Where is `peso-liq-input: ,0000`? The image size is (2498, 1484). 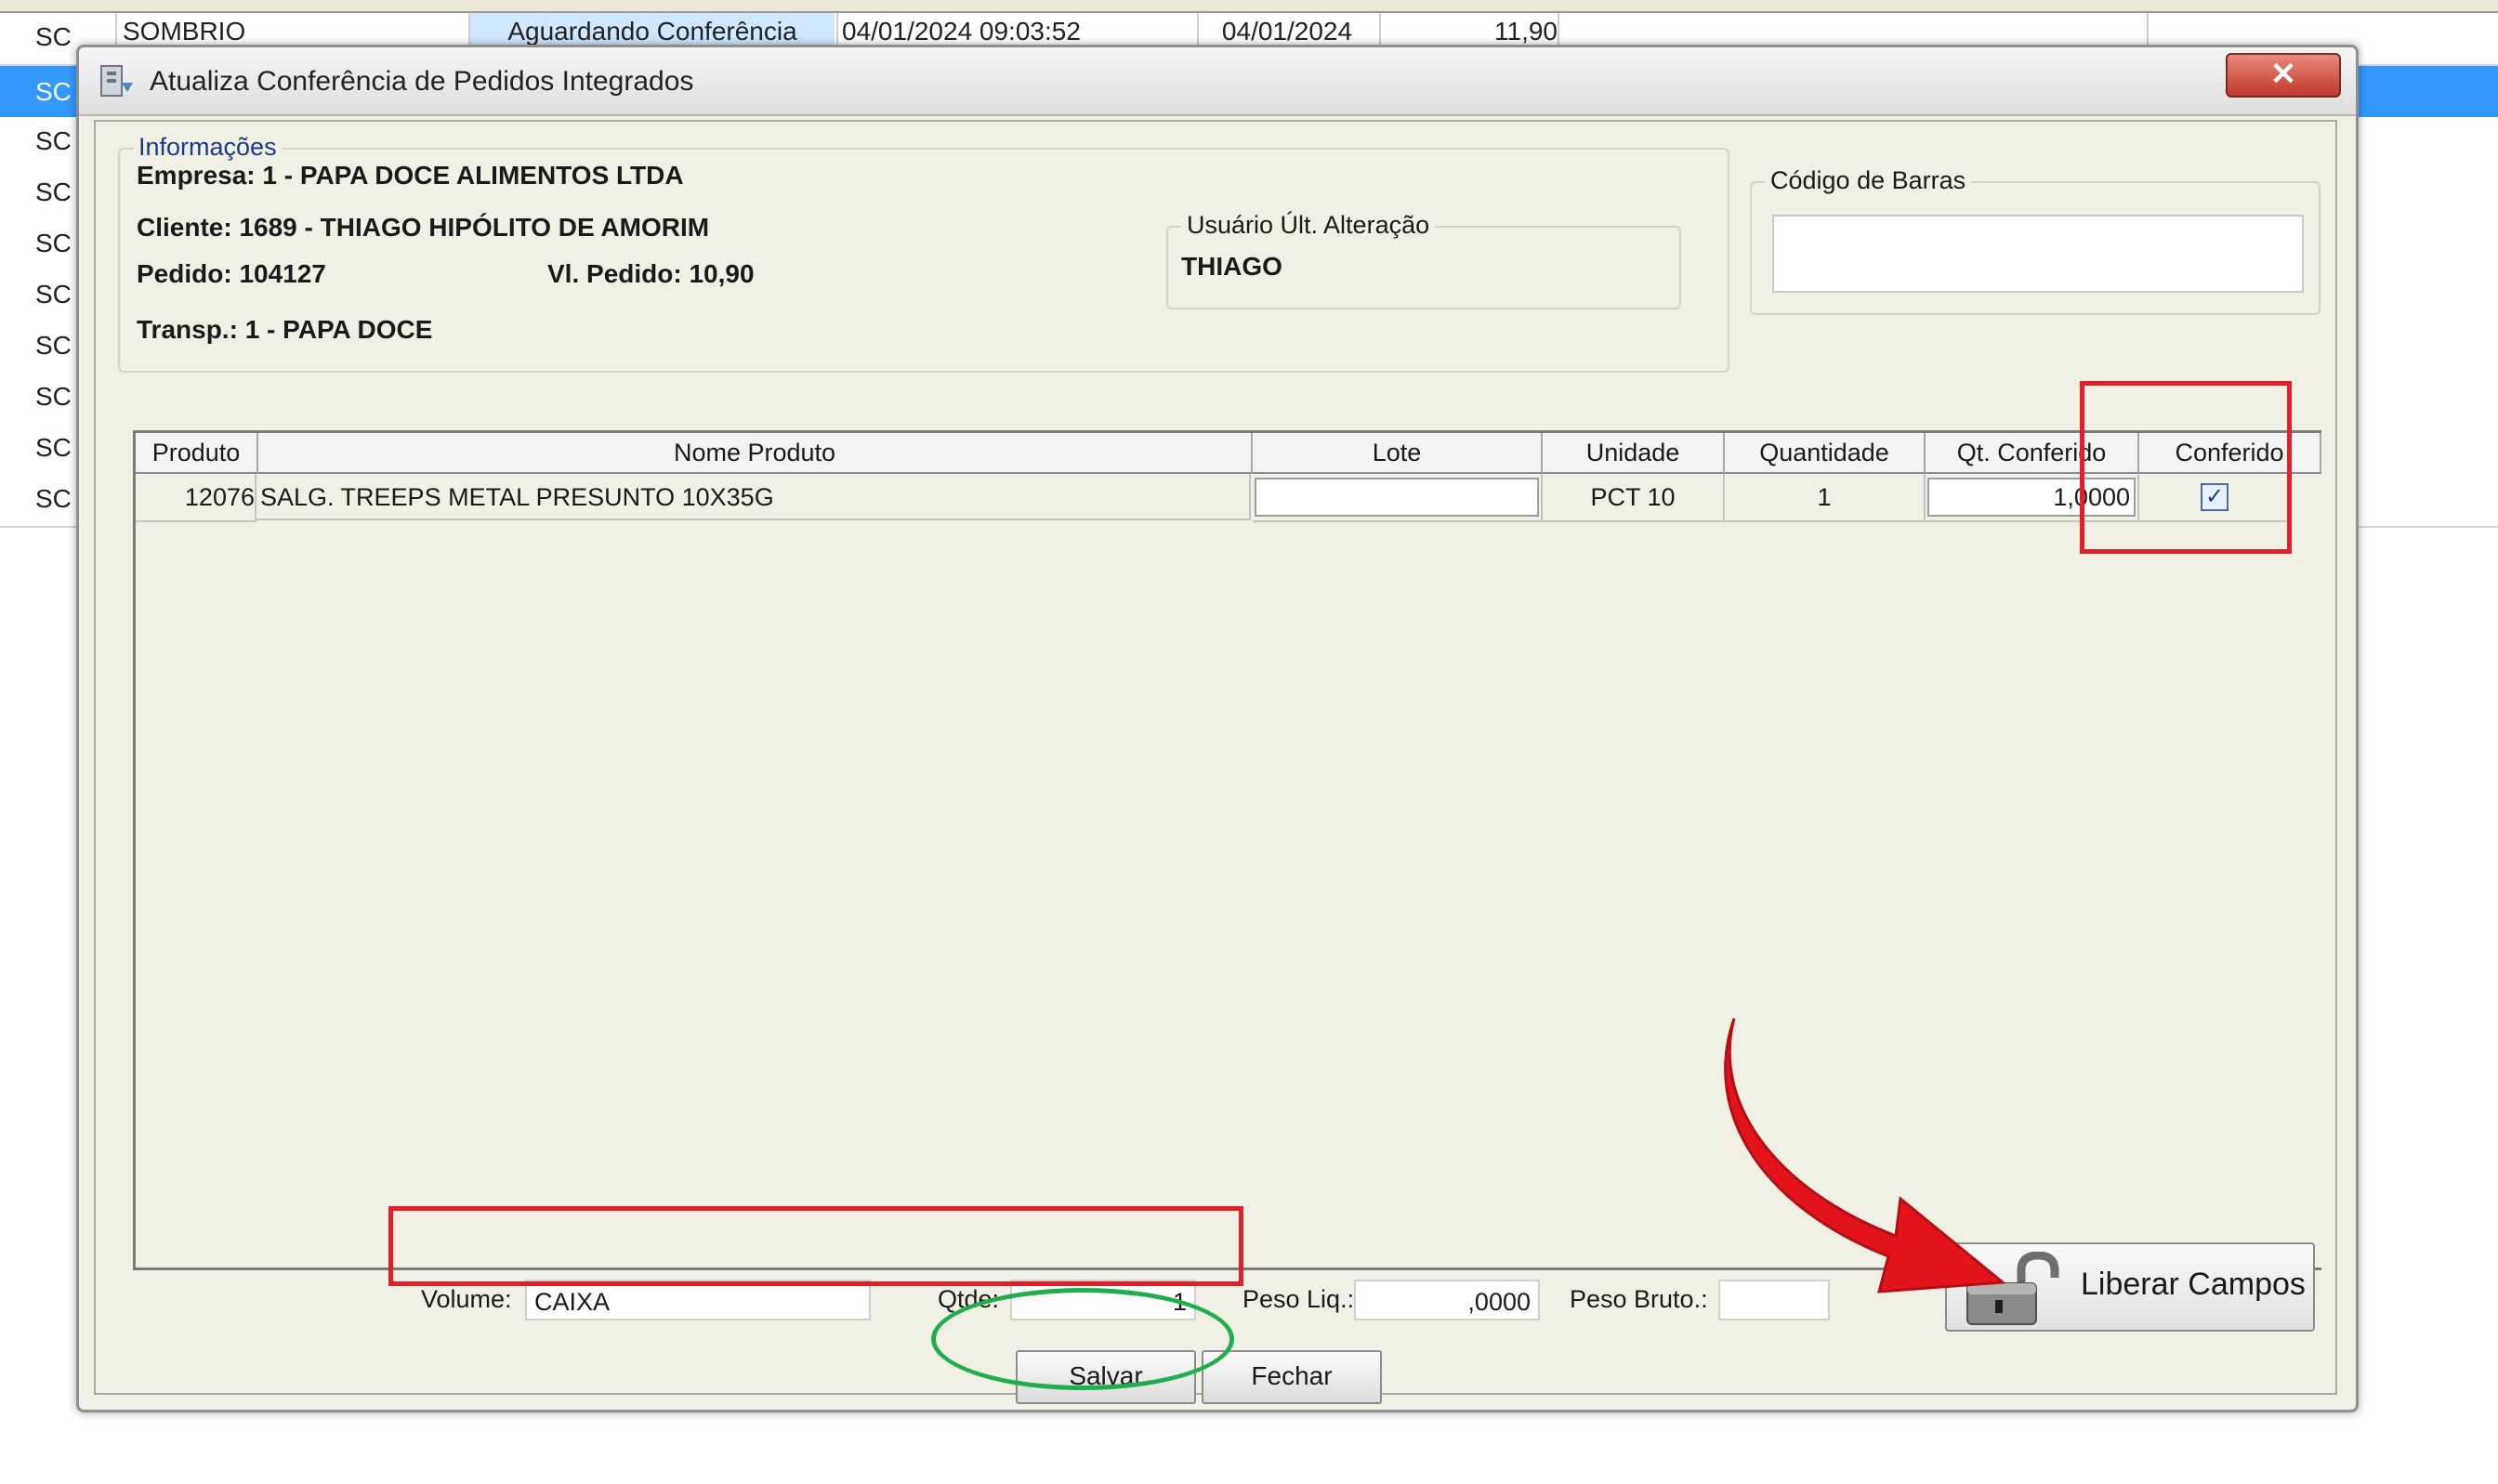 peso-liq-input: ,0000 is located at coordinates (1447, 1300).